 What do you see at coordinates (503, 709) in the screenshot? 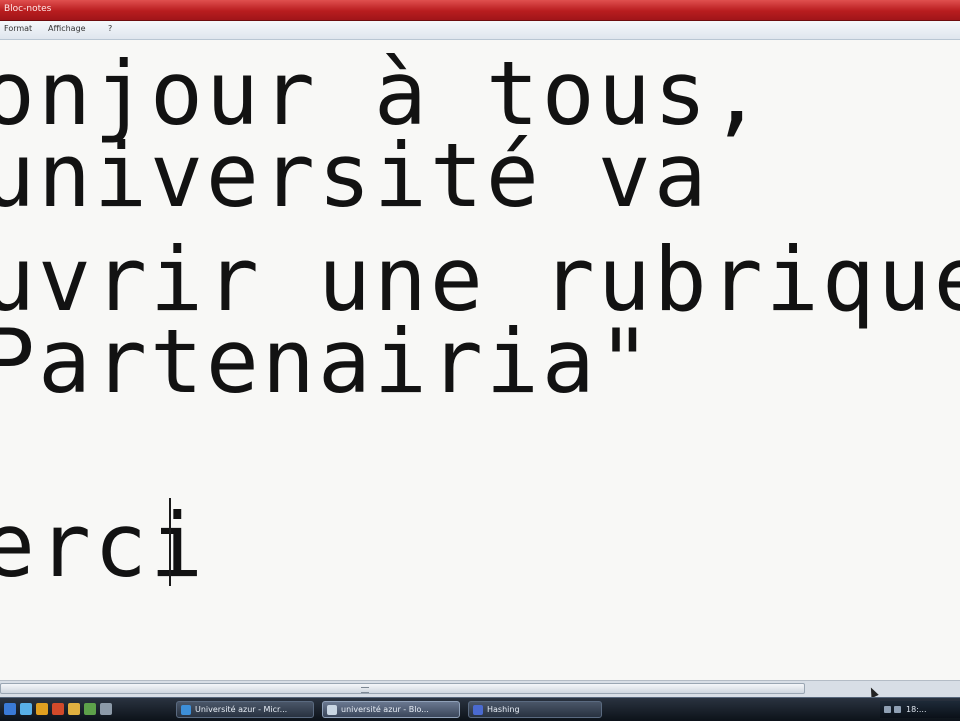
I see `task-label: Hashing` at bounding box center [503, 709].